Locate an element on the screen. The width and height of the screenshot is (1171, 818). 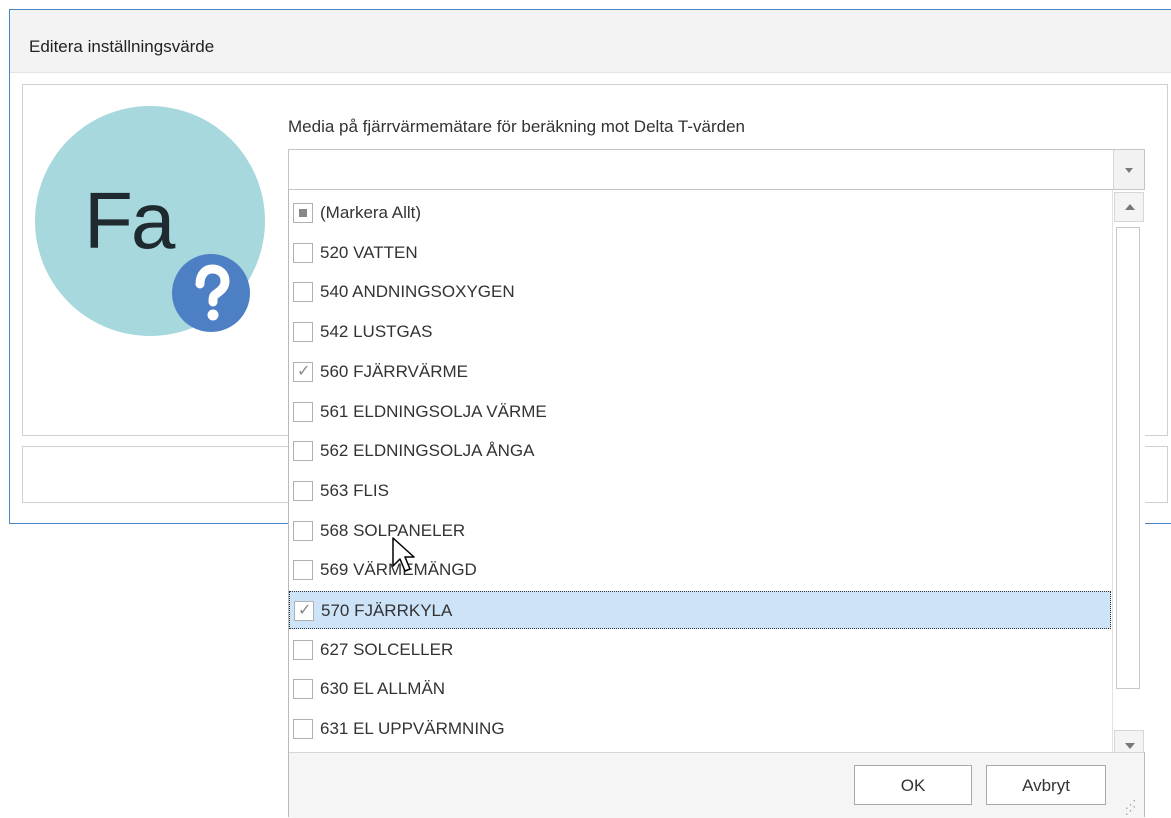
list-item: 630 EL ALLMÄN is located at coordinates (700, 689).